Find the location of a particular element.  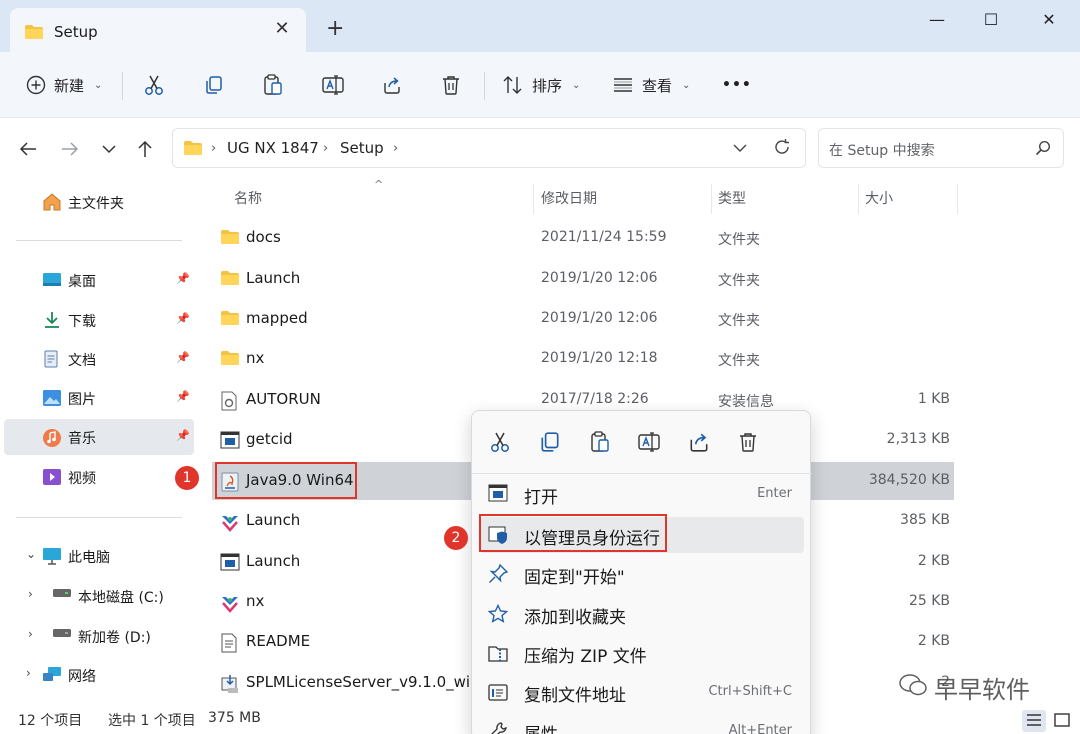

menu-item-compress-zip: 压缩为 ZIP 文件 is located at coordinates (642, 653).